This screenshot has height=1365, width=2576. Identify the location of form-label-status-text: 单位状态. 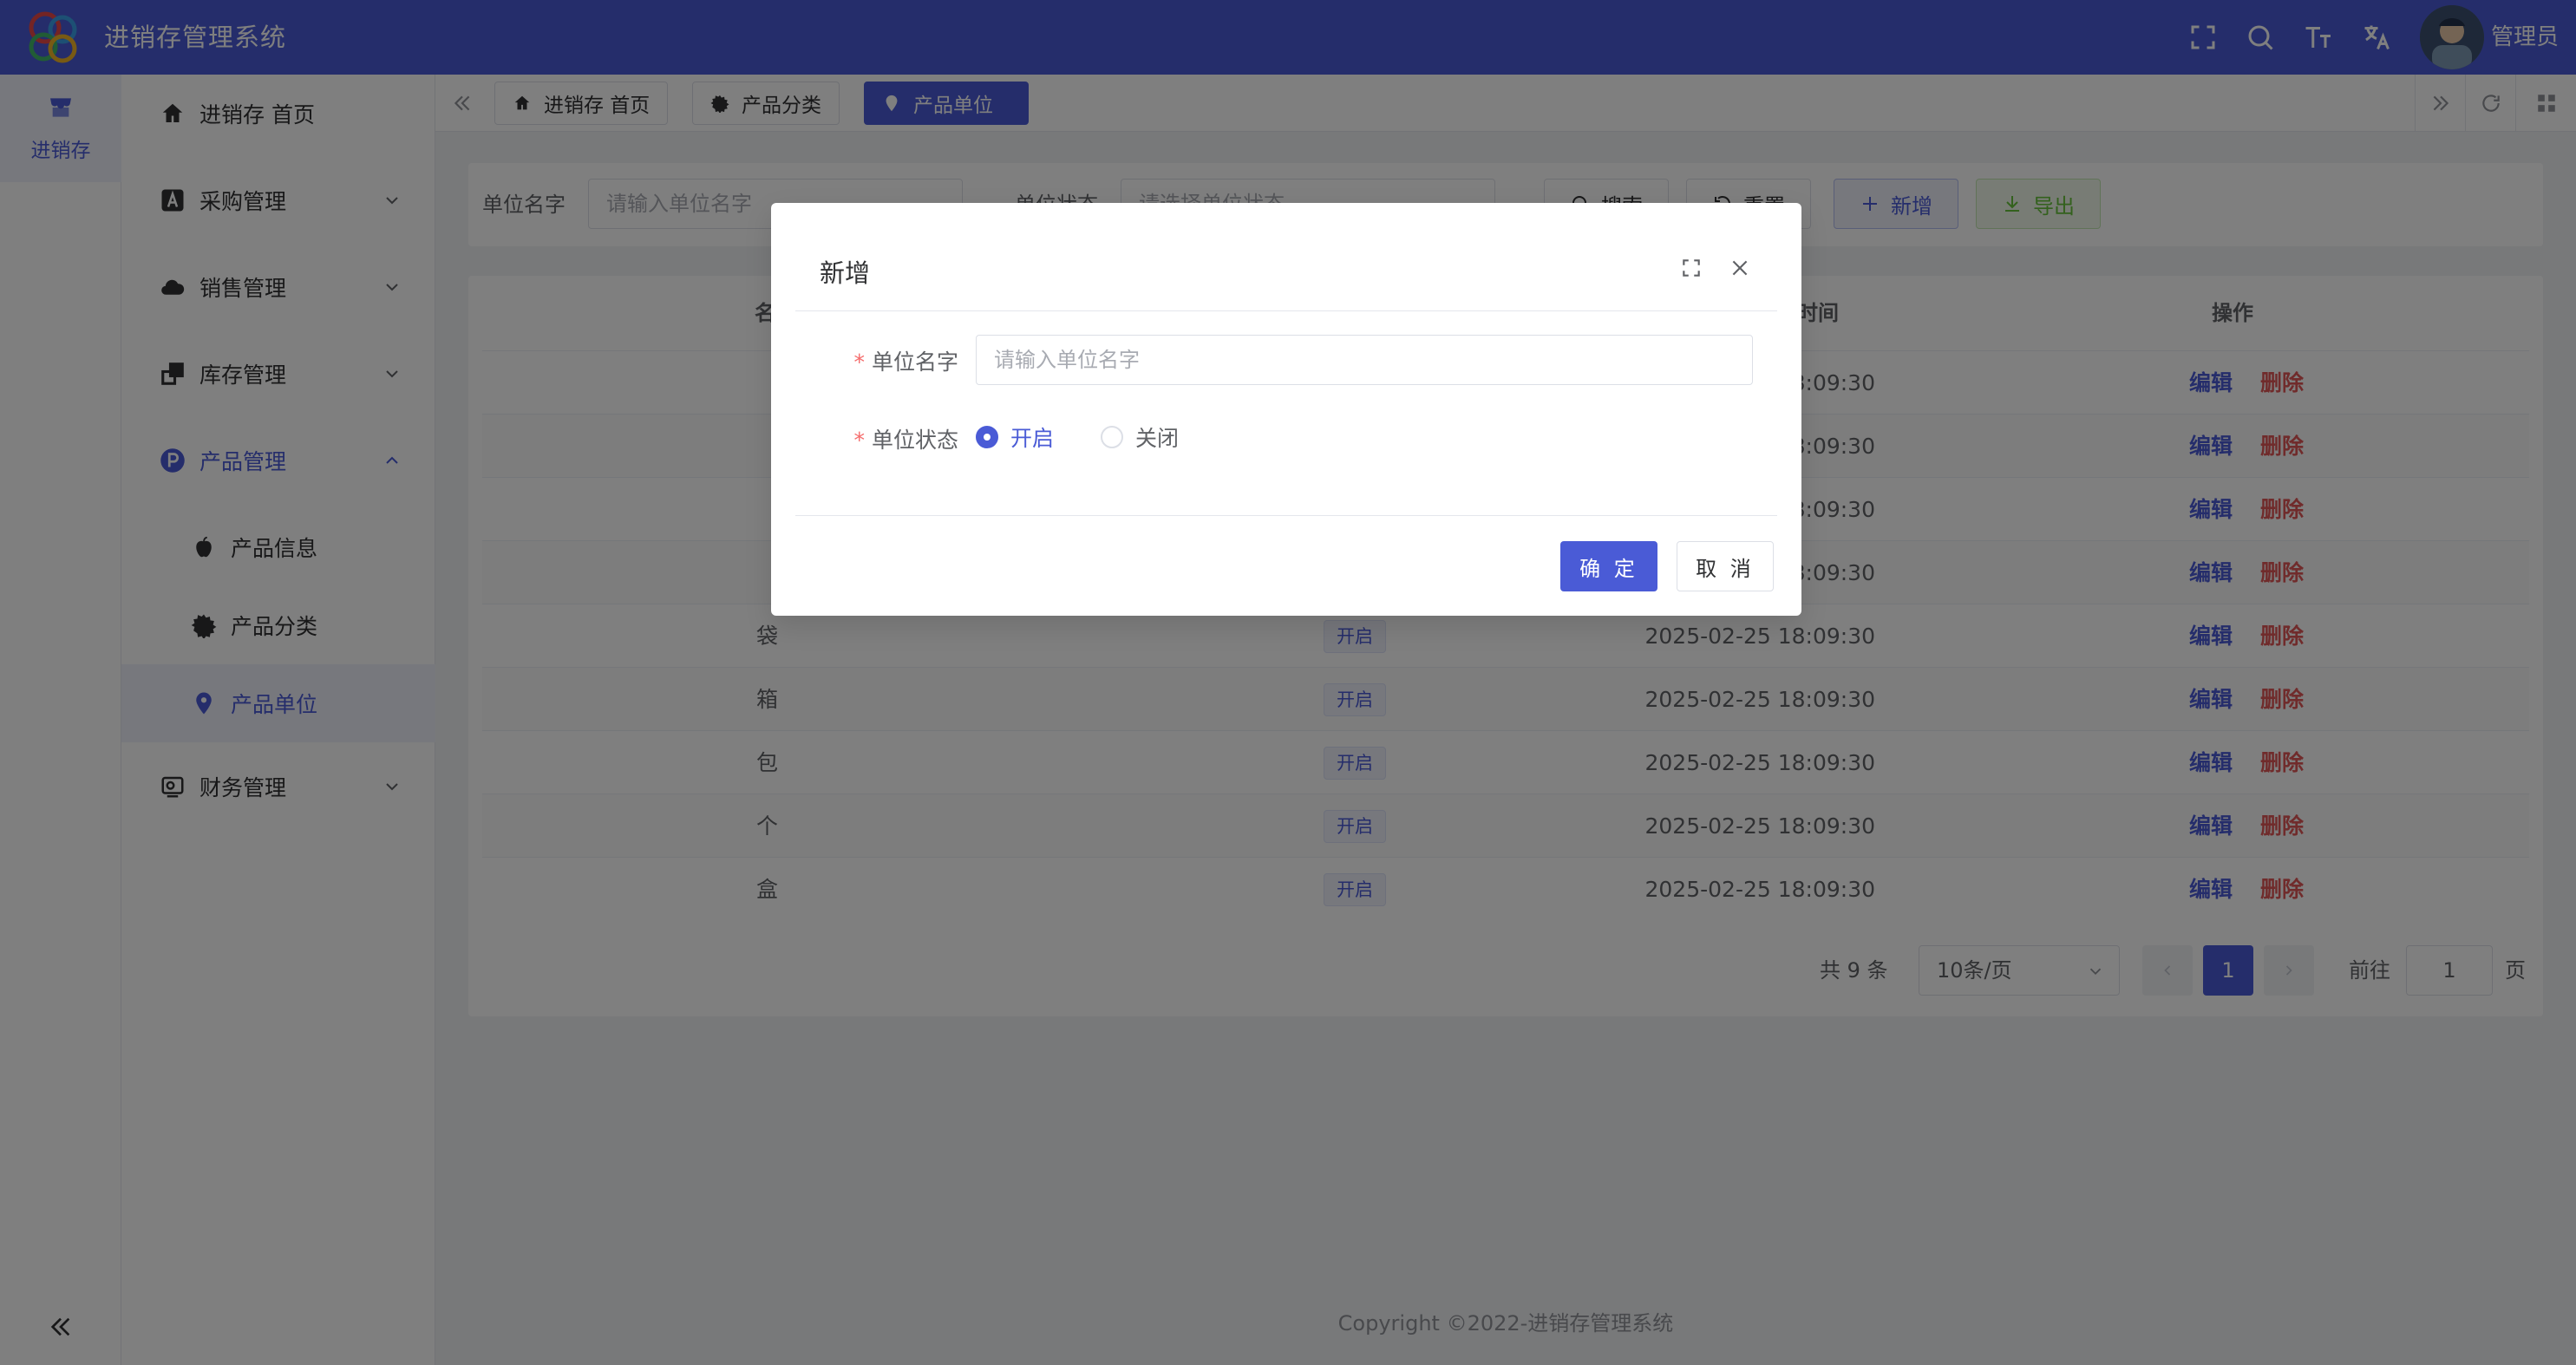
(914, 440).